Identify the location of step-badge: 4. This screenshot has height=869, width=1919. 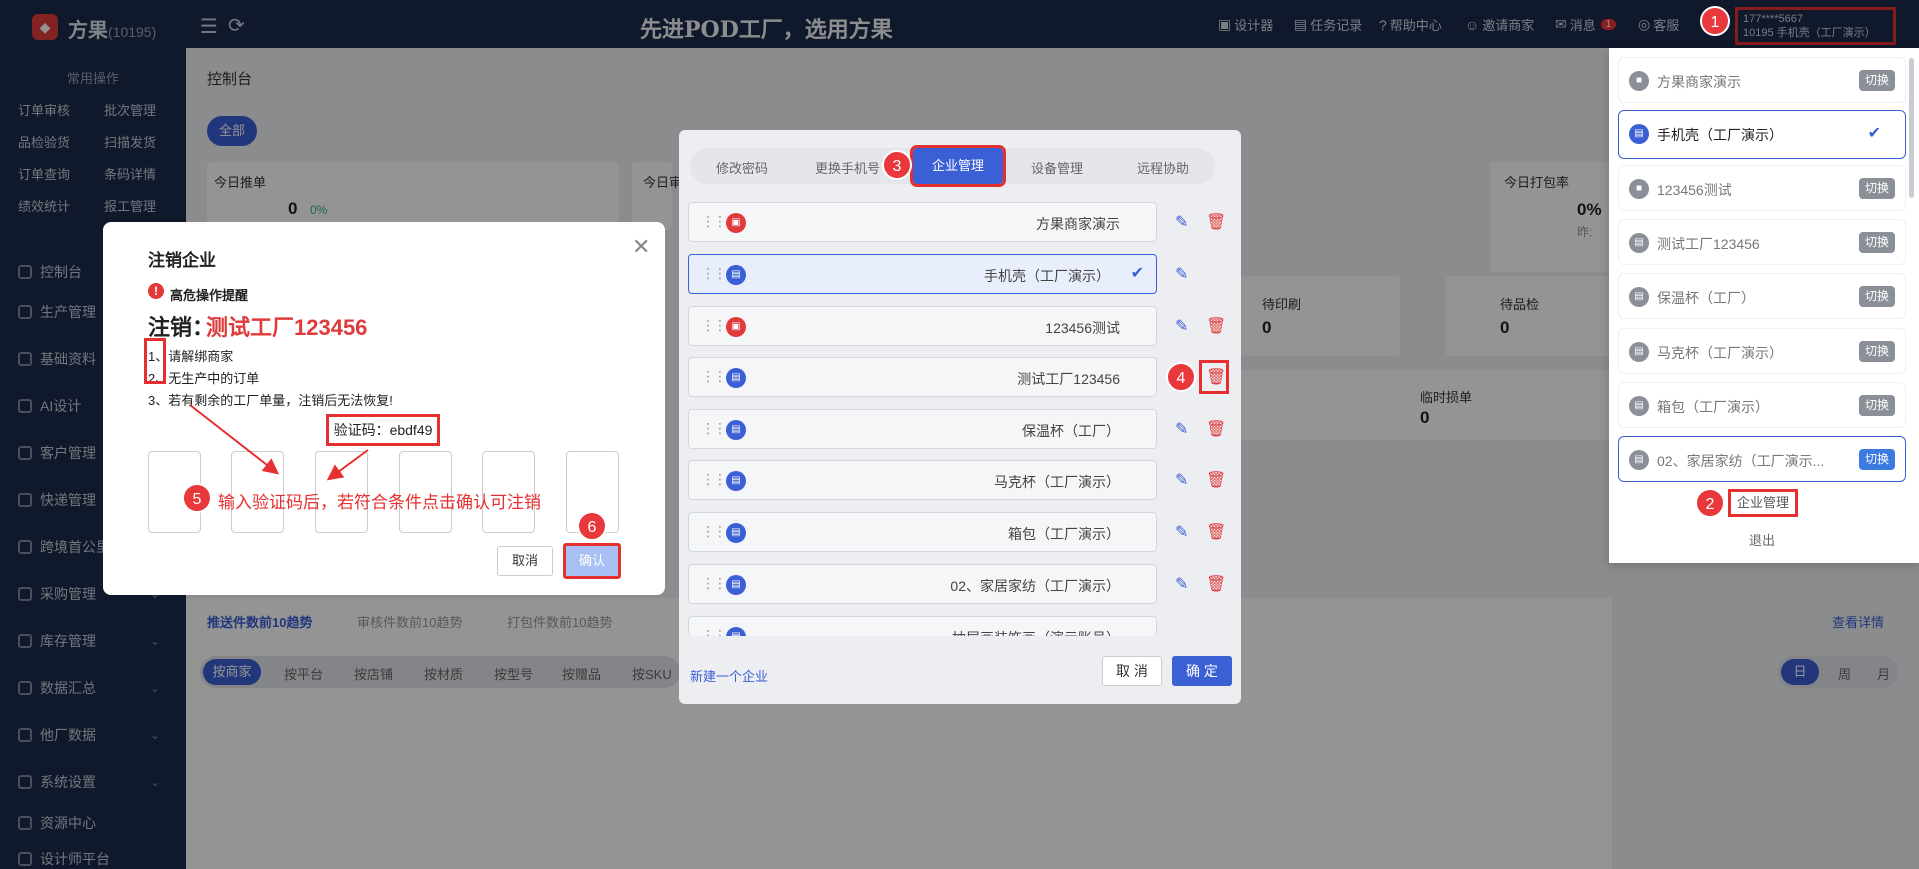
(1181, 377).